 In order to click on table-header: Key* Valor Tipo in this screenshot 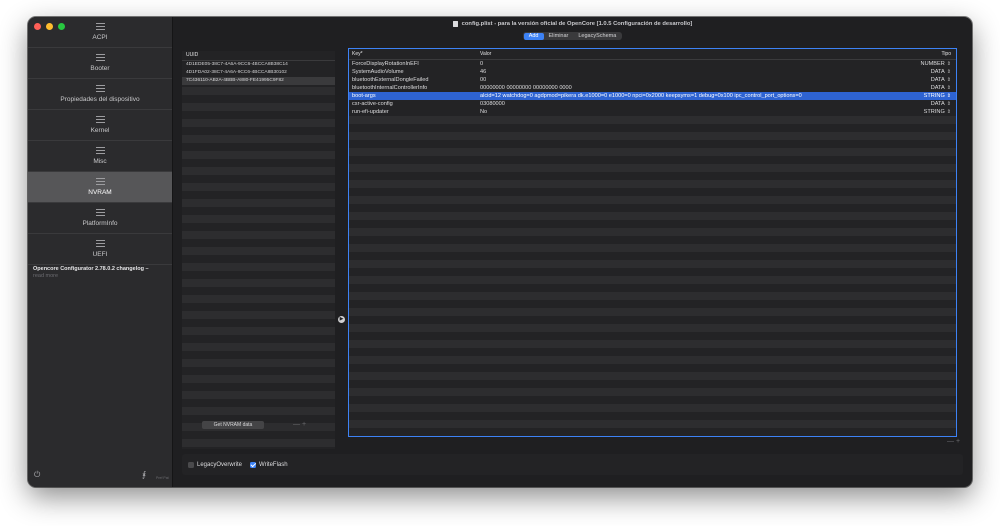, I will do `click(652, 54)`.